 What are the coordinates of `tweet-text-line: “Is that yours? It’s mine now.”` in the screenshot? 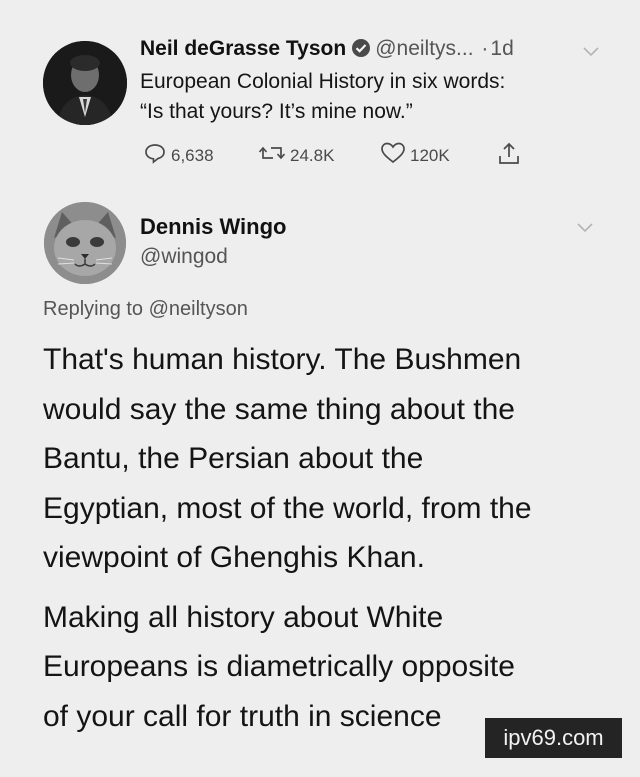 It's located at (276, 111).